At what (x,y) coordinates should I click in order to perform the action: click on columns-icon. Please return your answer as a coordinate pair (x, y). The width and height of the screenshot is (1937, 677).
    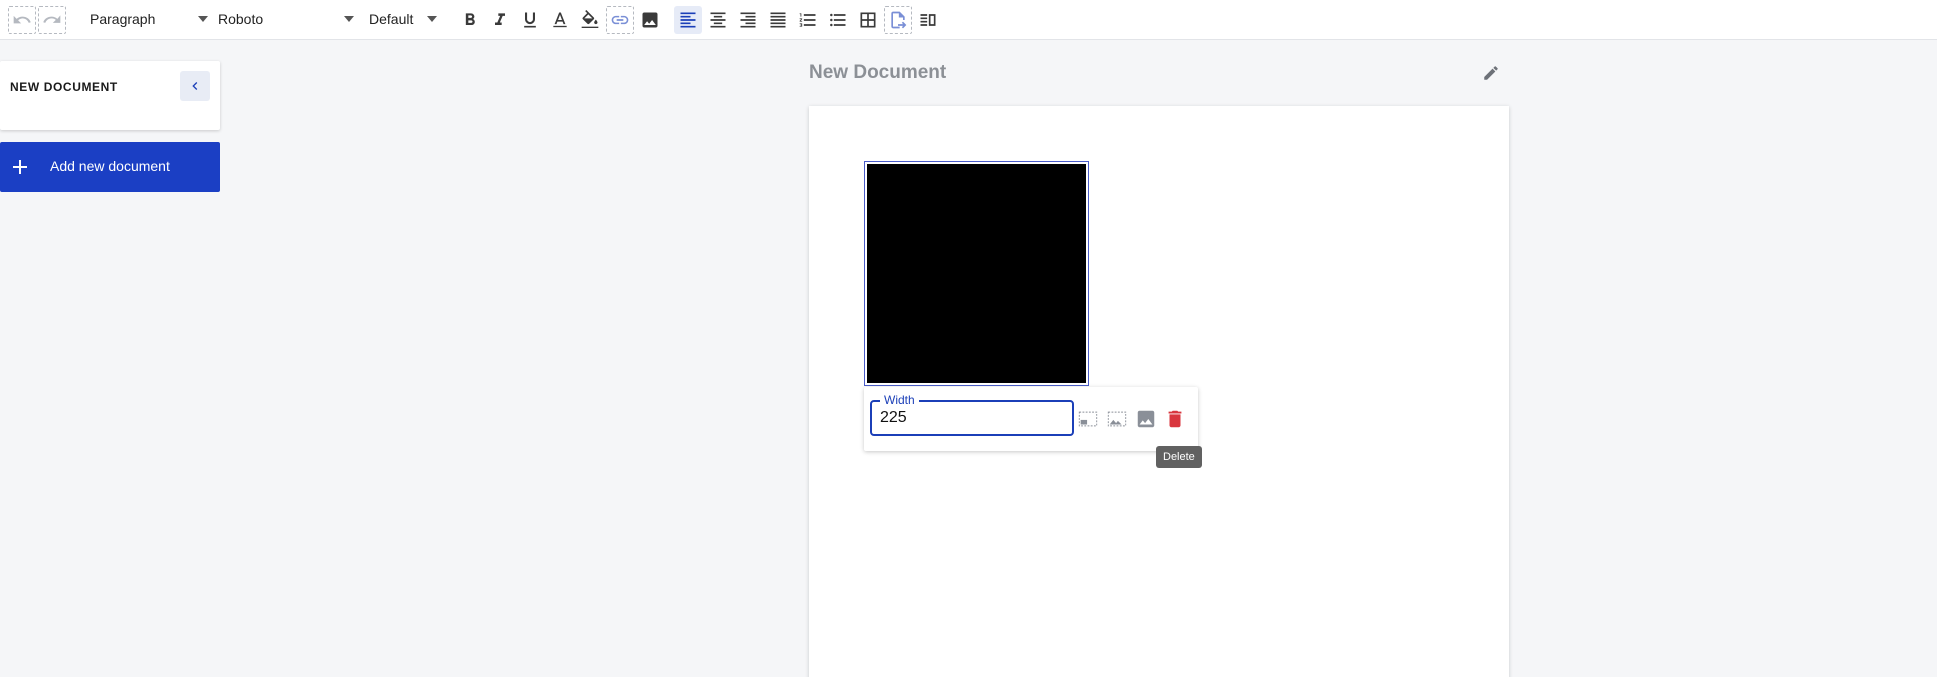
    Looking at the image, I should click on (928, 20).